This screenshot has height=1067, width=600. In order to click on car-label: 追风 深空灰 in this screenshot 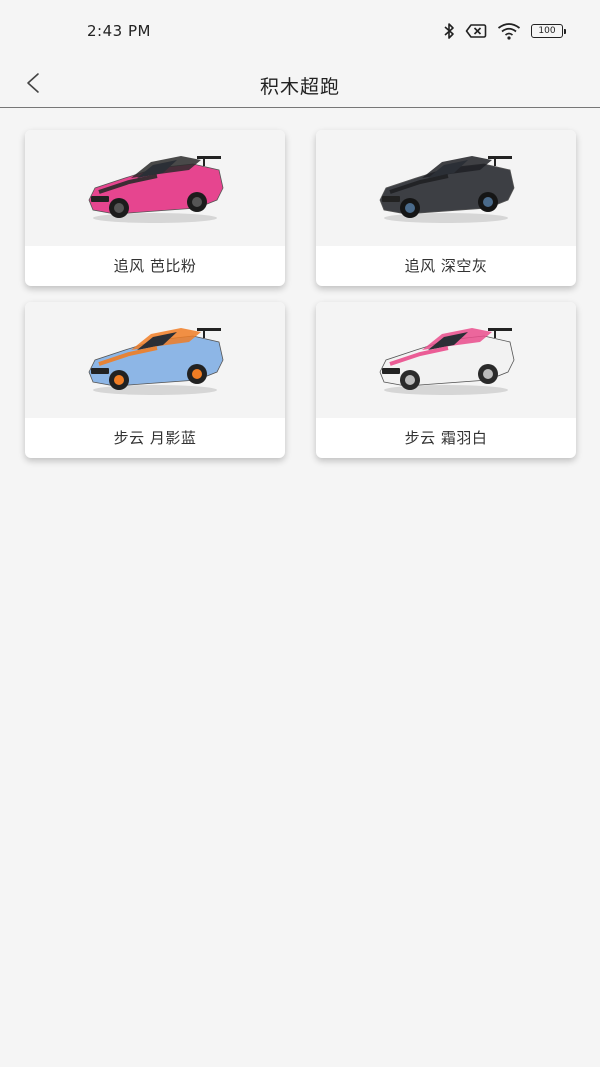, I will do `click(446, 266)`.